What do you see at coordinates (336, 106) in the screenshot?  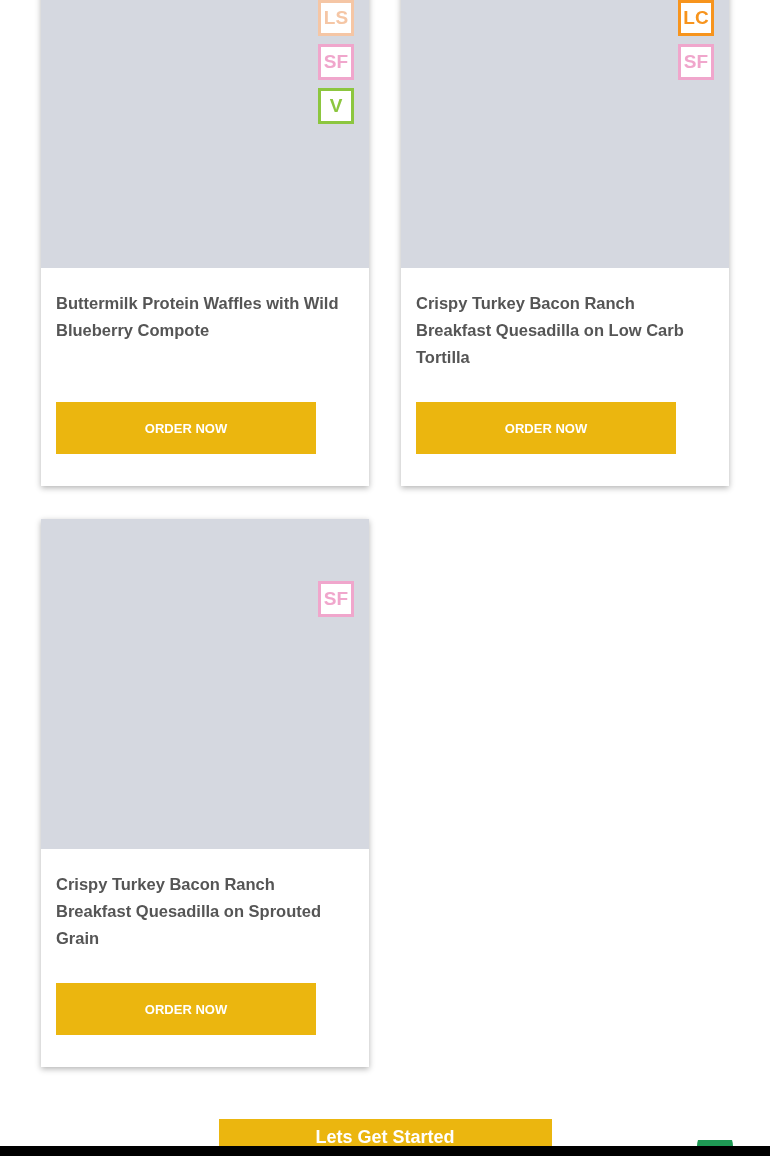 I see `diet-badge: V` at bounding box center [336, 106].